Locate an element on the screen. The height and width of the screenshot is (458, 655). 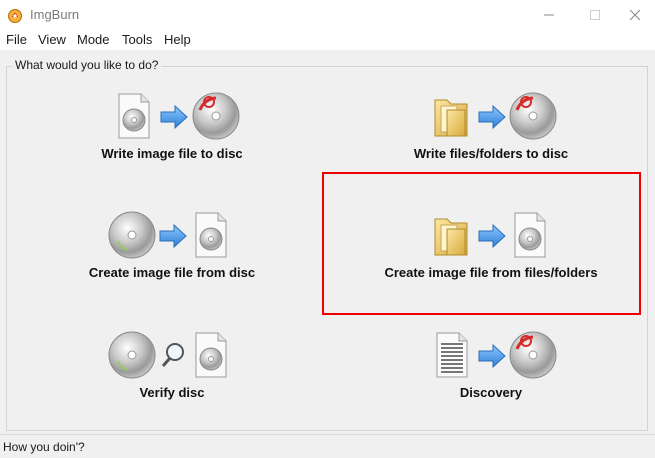
data-file-icon is located at coordinates (452, 355).